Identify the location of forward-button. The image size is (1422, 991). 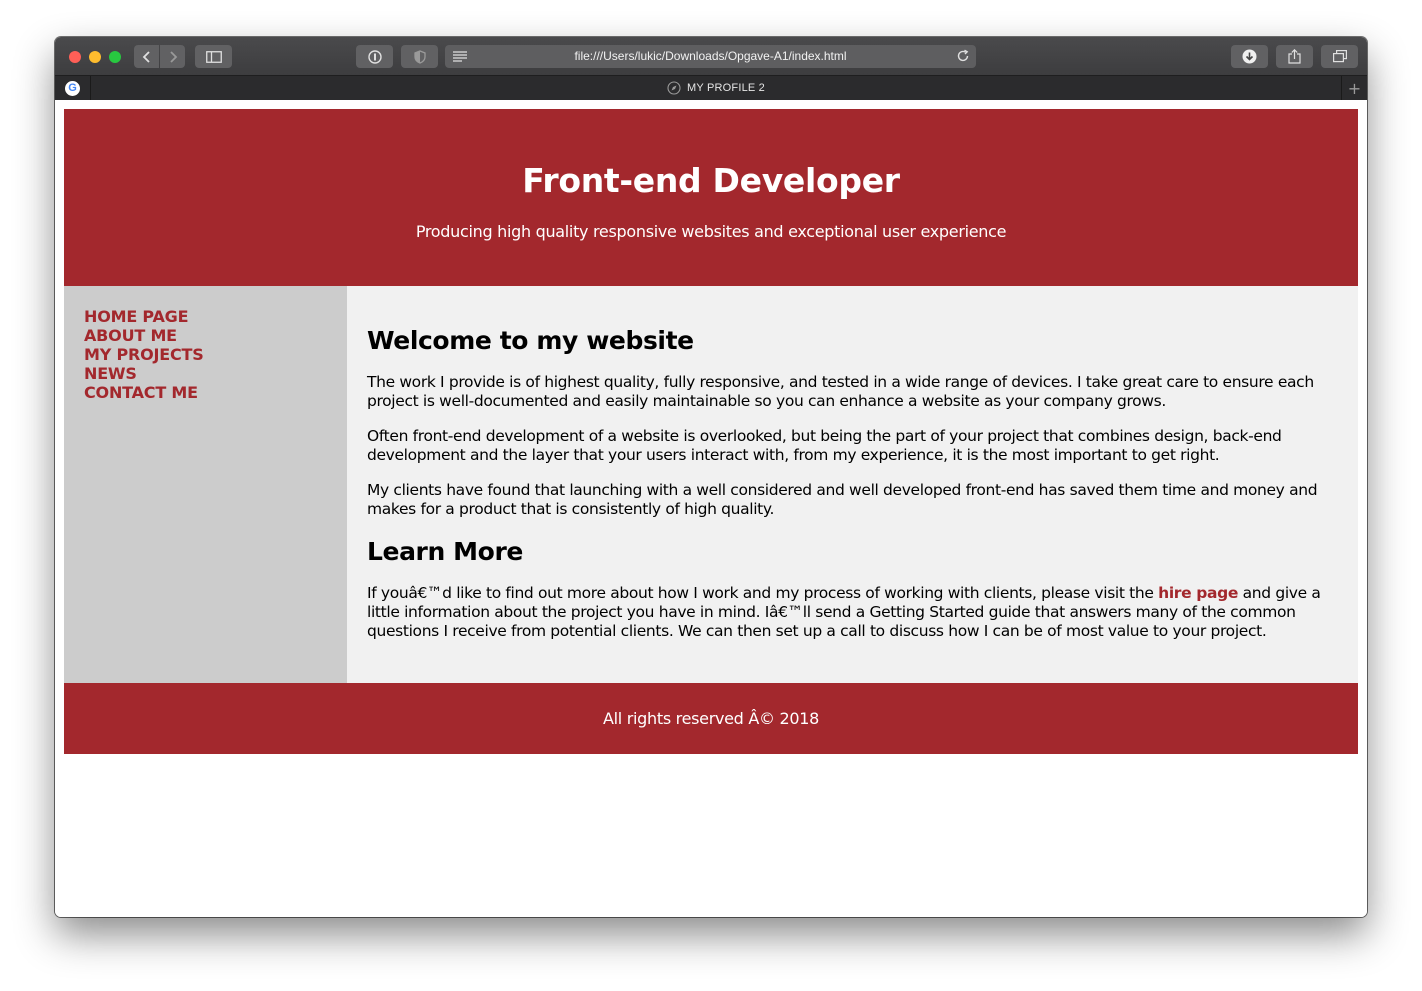
(172, 56).